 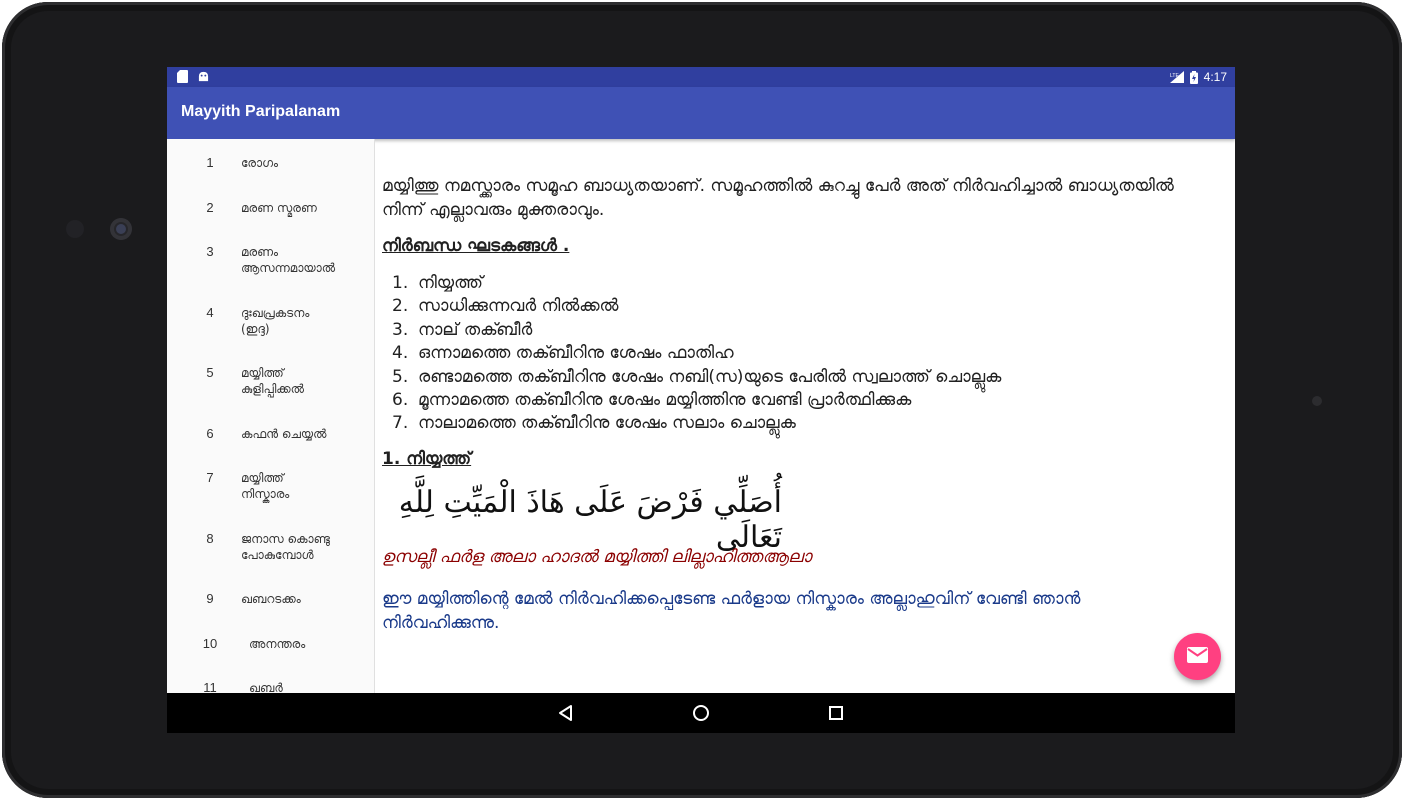 What do you see at coordinates (265, 486) in the screenshot?
I see `sidebar-item-label: മയ്യിത്ത് നിസ്കാരം` at bounding box center [265, 486].